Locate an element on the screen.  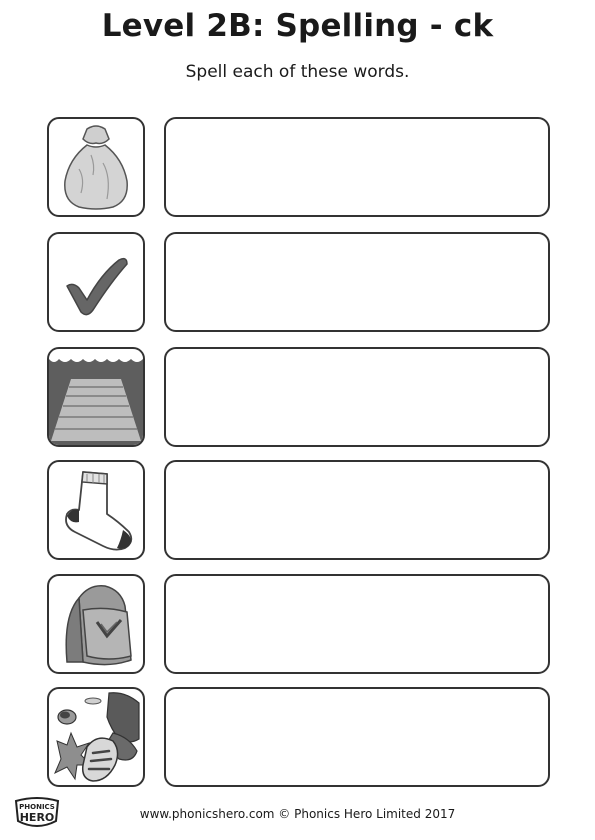
dock-icon is located at coordinates (96, 397).